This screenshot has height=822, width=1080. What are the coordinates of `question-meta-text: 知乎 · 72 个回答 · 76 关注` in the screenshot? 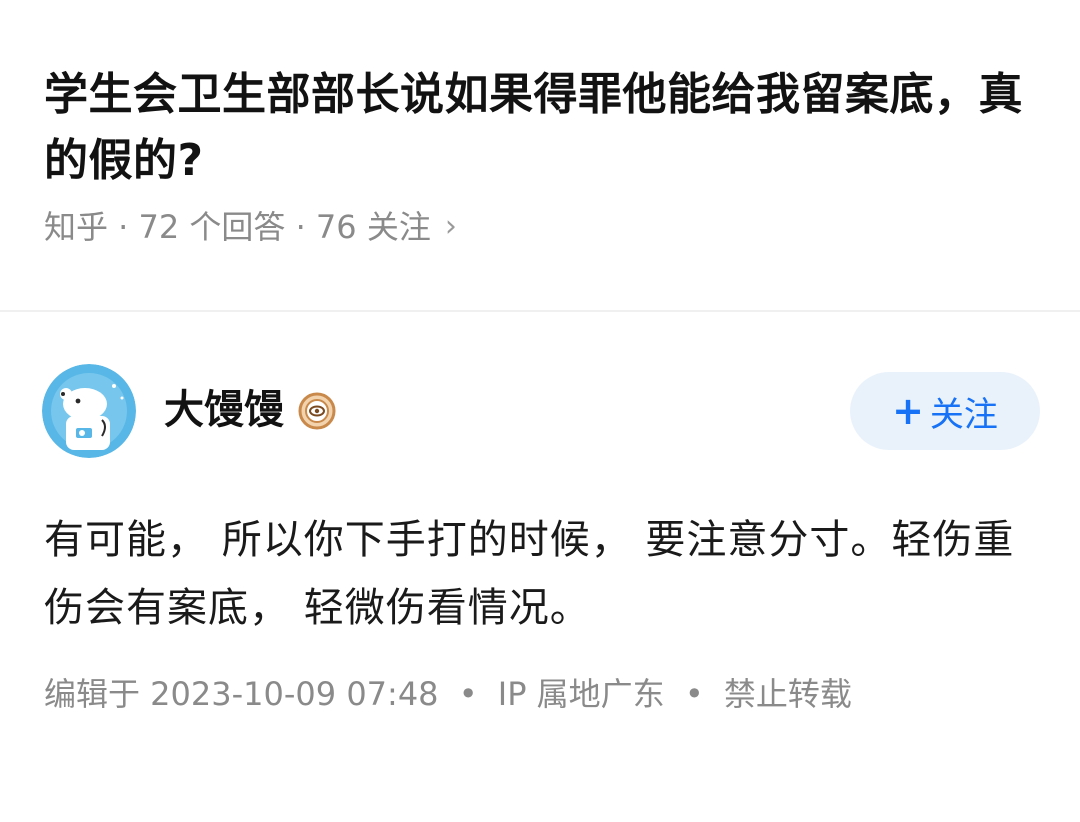 It's located at (237, 227).